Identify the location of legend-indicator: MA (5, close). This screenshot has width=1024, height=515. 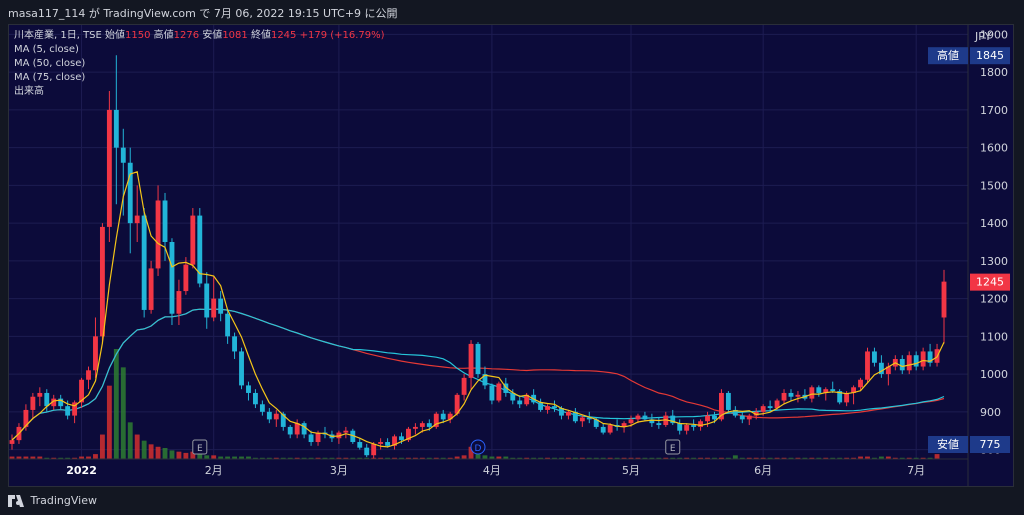
(46, 49).